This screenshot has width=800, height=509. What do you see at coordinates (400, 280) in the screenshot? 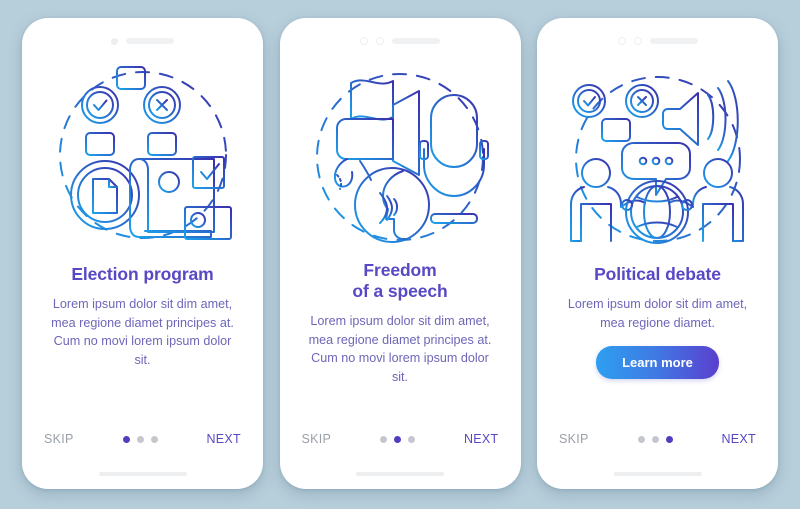
I see `page-title: Freedom of a speech` at bounding box center [400, 280].